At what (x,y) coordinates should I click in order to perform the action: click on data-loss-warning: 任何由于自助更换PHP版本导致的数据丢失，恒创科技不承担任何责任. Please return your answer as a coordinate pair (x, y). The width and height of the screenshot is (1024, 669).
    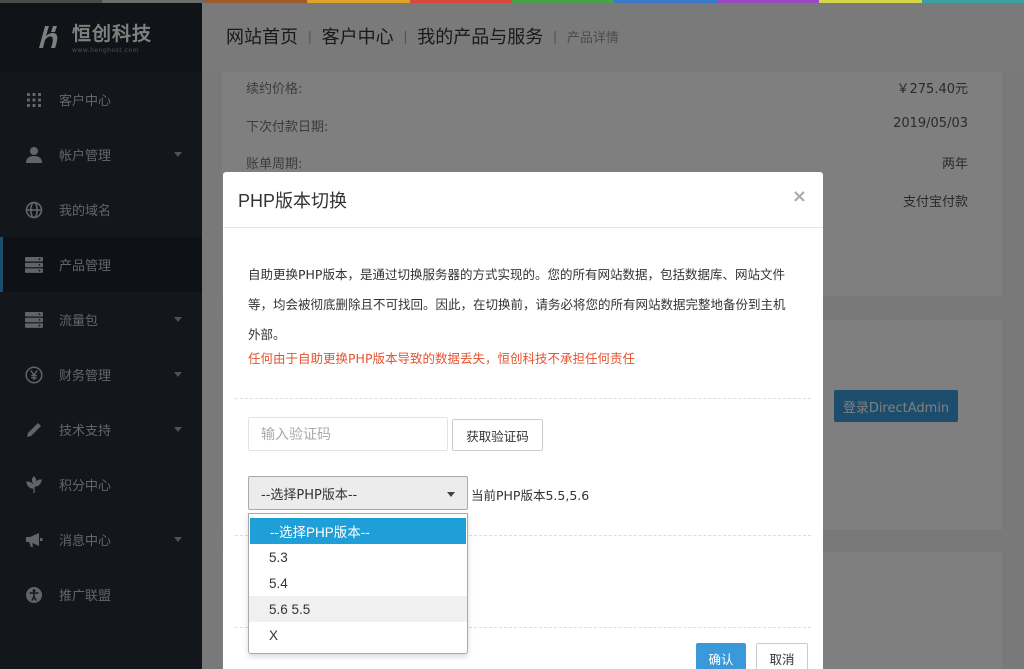
    Looking at the image, I should click on (441, 358).